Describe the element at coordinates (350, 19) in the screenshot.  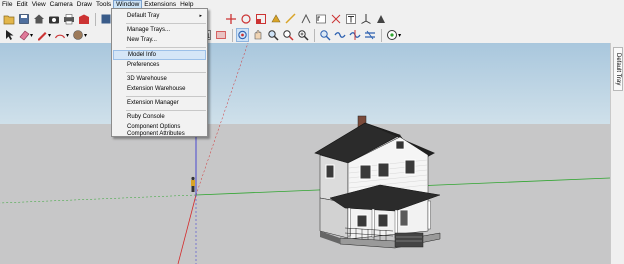
I see `text-icon` at that location.